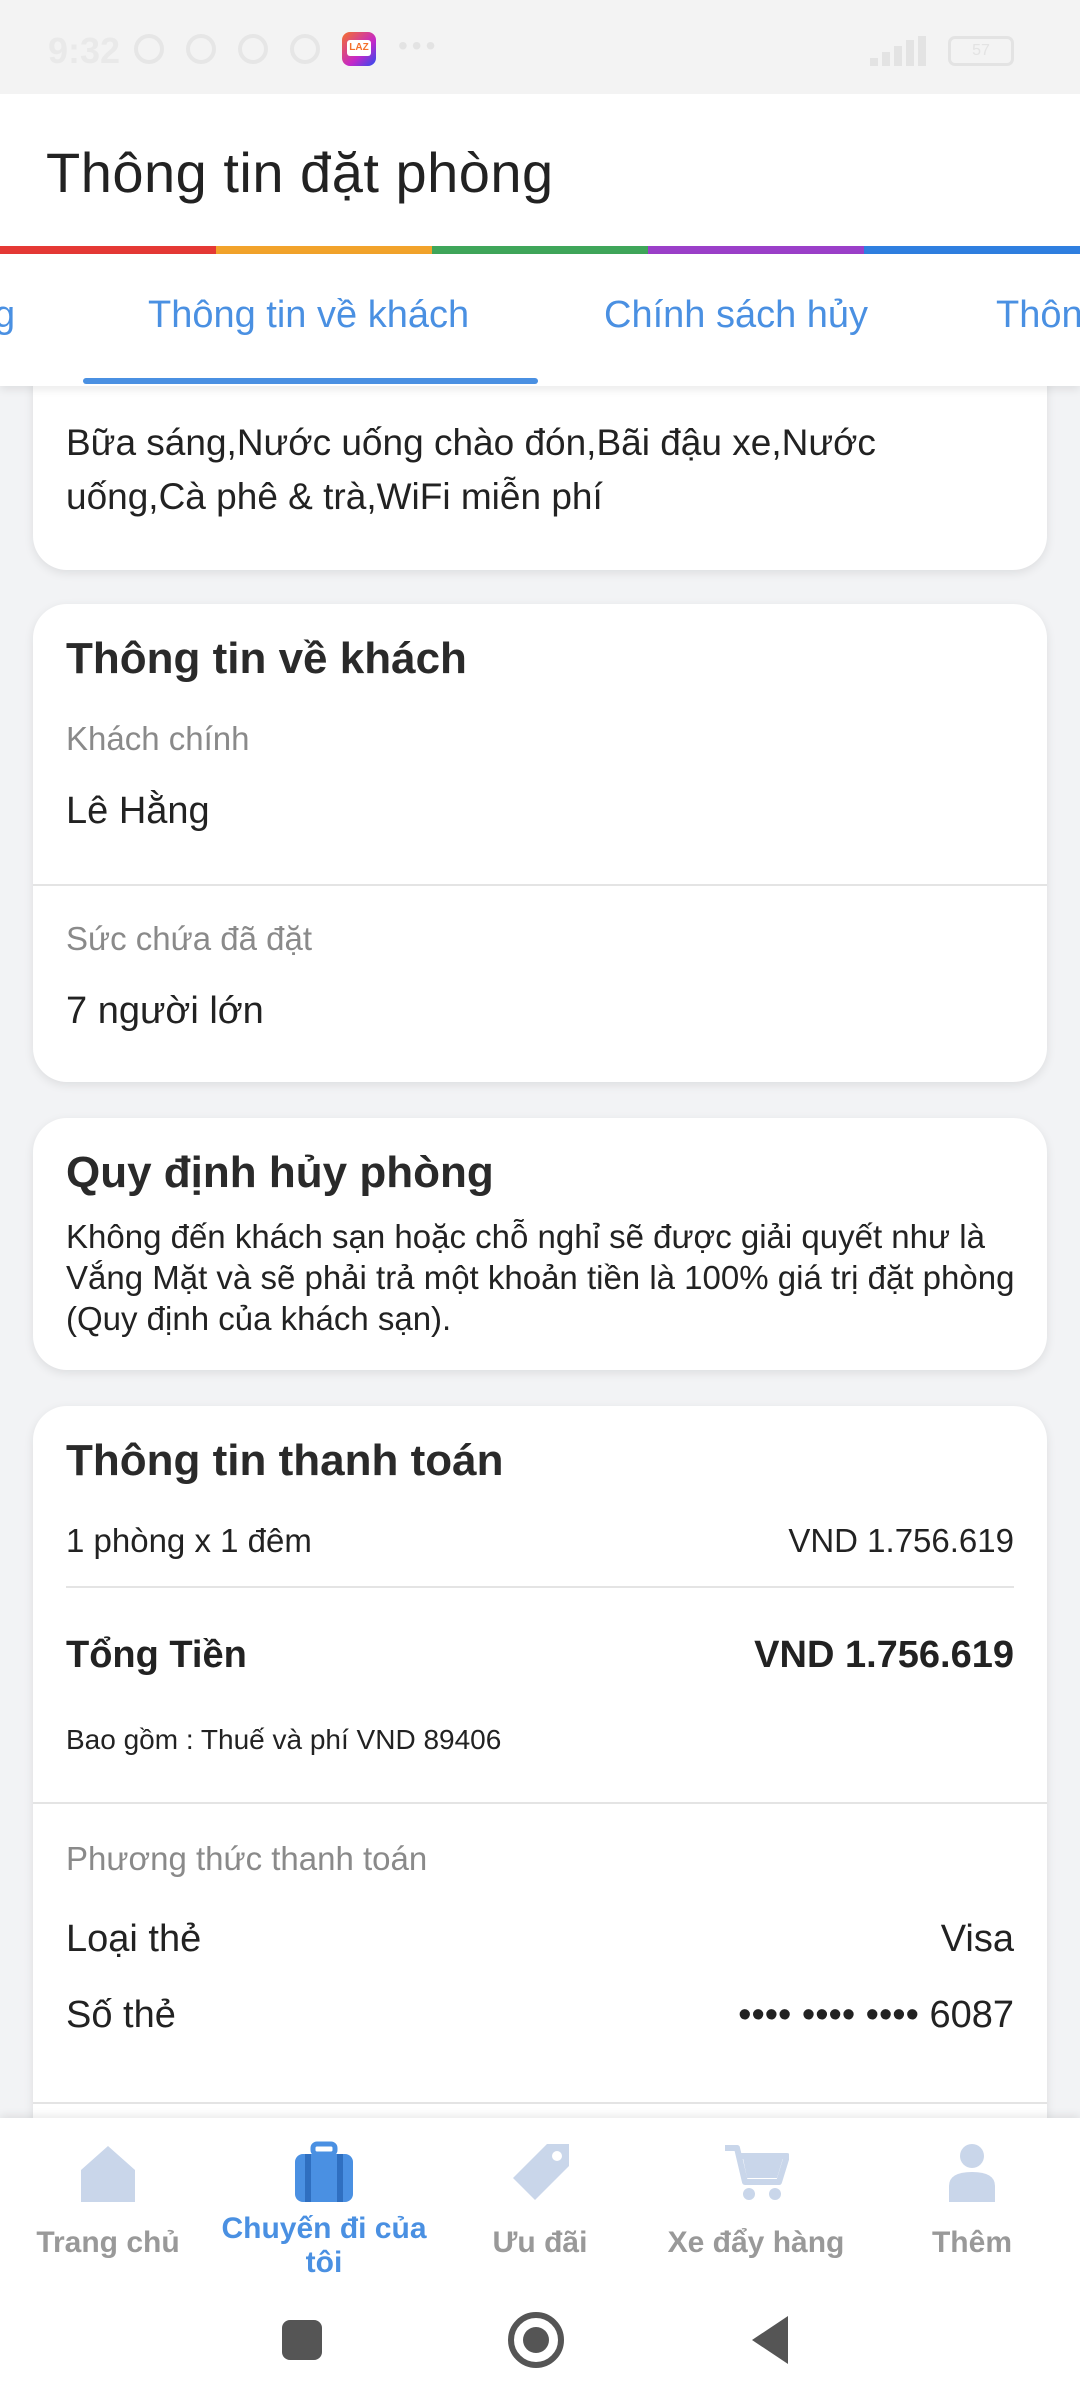 The width and height of the screenshot is (1080, 2400). Describe the element at coordinates (247, 1858) in the screenshot. I see `payment-method-label: Phương thức thanh toán` at that location.